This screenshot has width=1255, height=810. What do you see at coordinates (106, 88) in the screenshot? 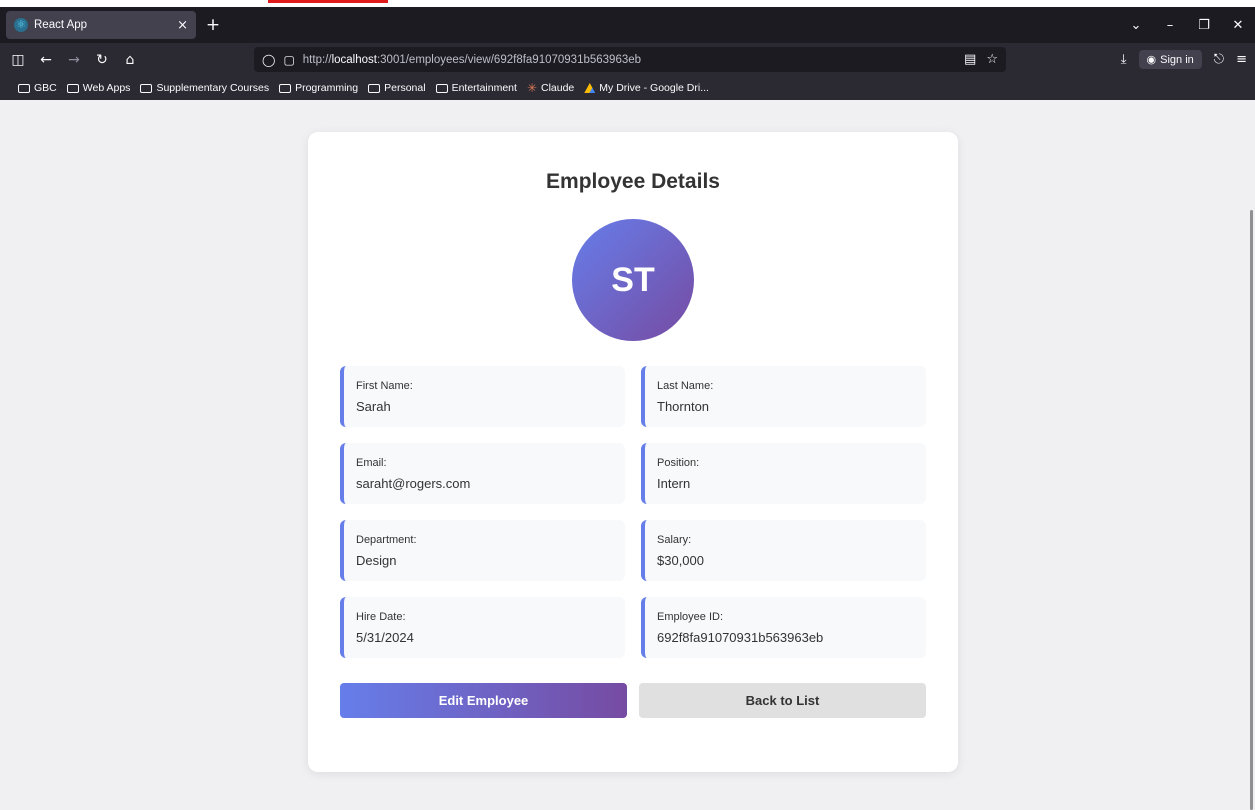
I see `bookmark-label: Web Apps` at bounding box center [106, 88].